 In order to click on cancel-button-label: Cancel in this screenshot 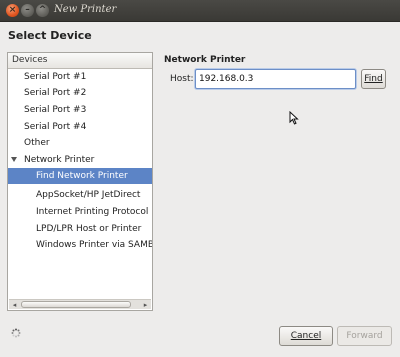, I will do `click(306, 336)`.